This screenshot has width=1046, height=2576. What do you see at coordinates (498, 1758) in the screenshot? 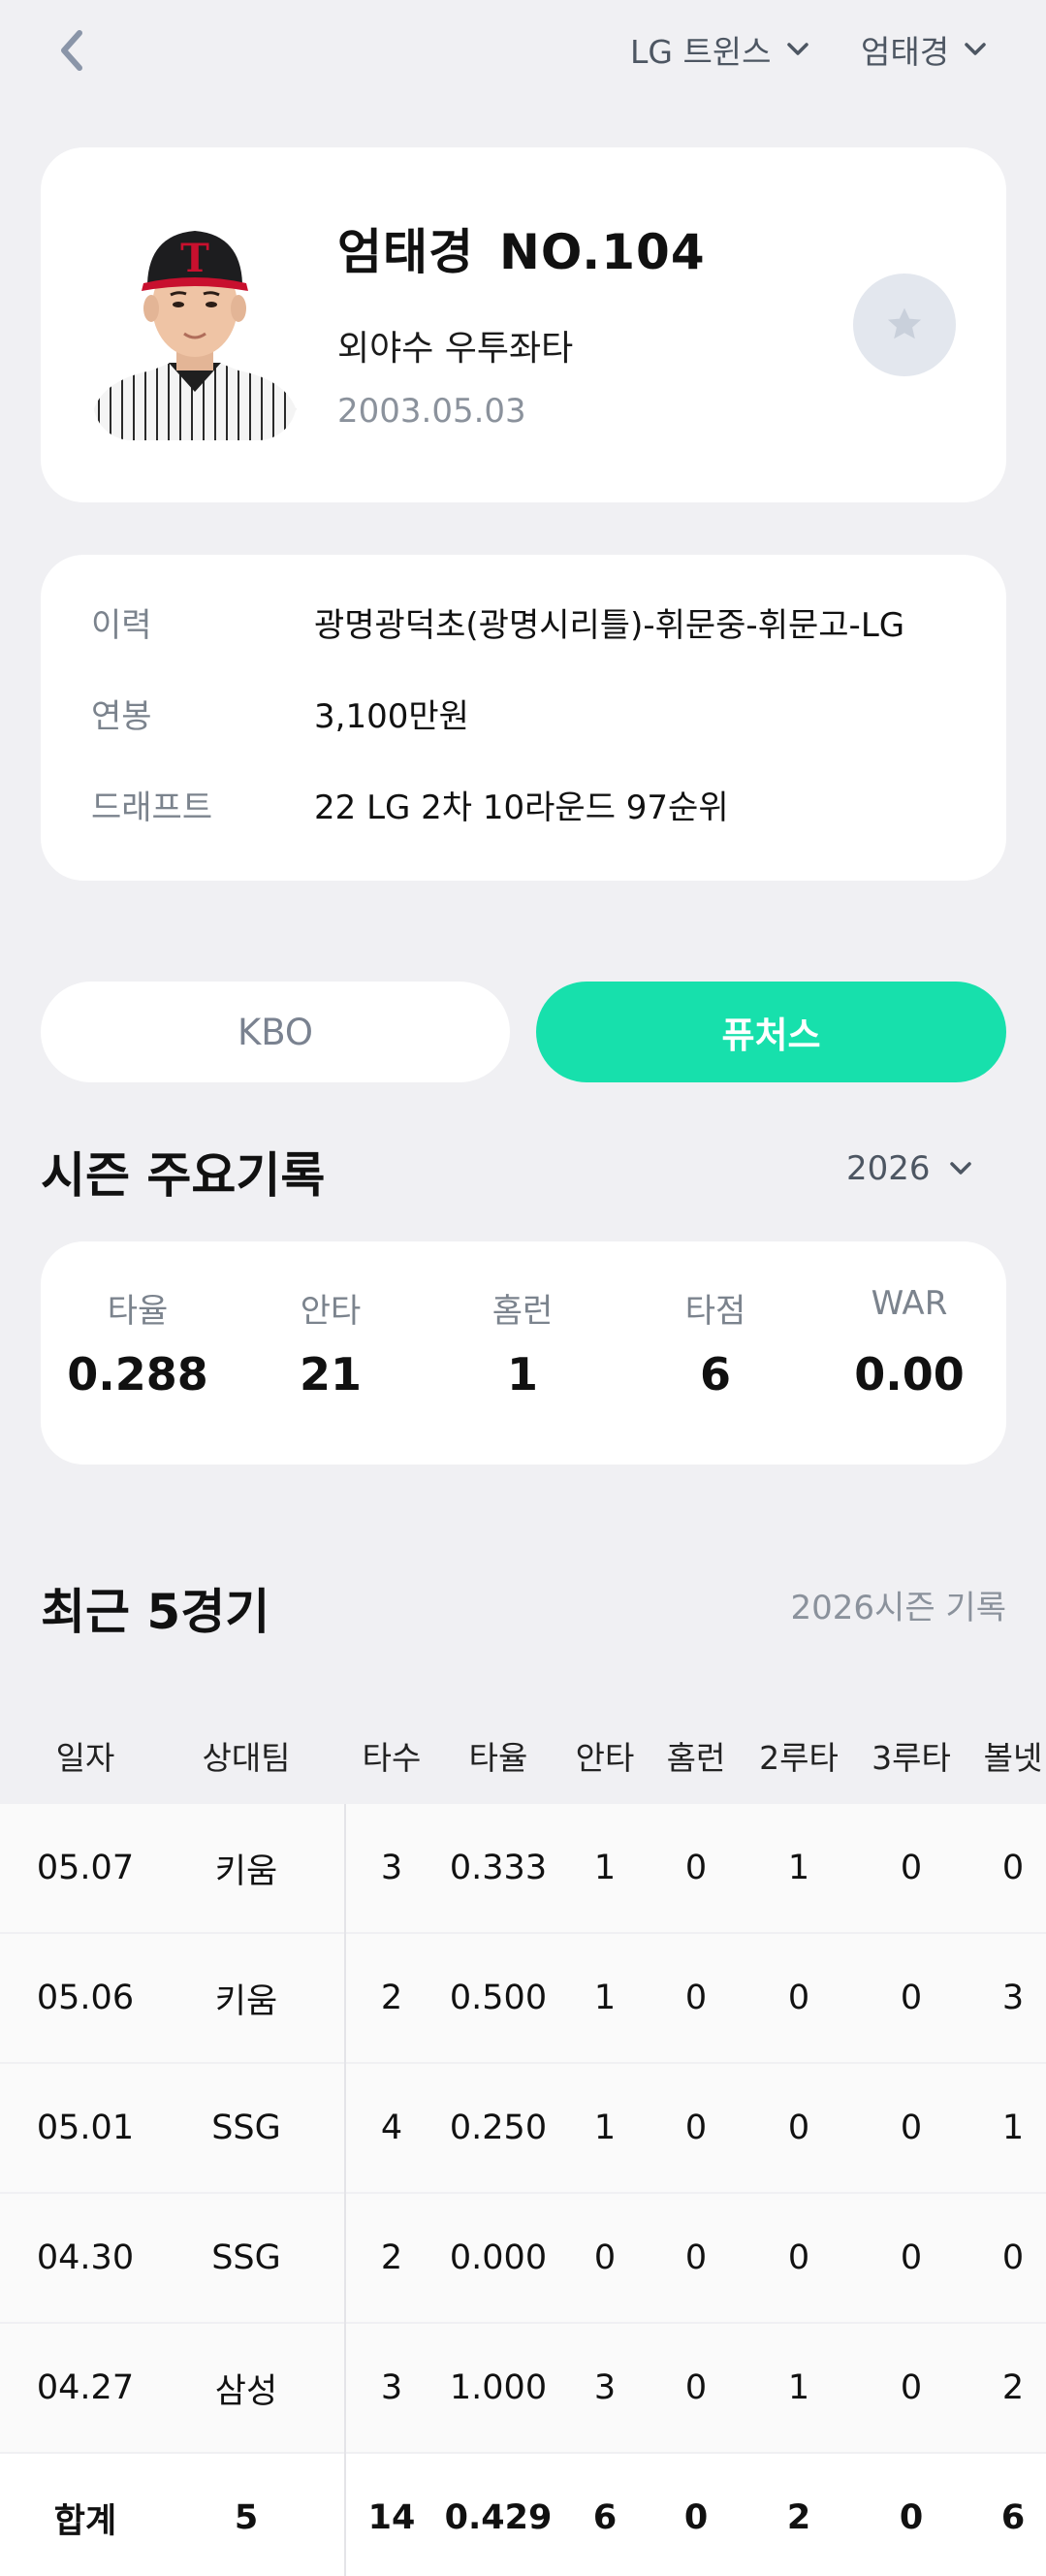
I see `column-header-avg: 타율` at bounding box center [498, 1758].